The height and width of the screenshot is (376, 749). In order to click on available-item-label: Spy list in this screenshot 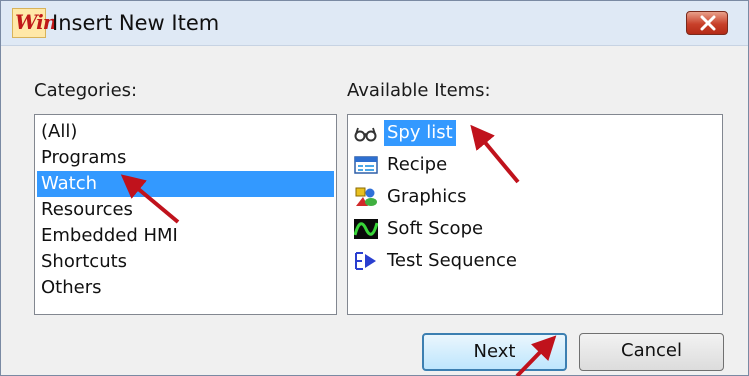, I will do `click(420, 133)`.